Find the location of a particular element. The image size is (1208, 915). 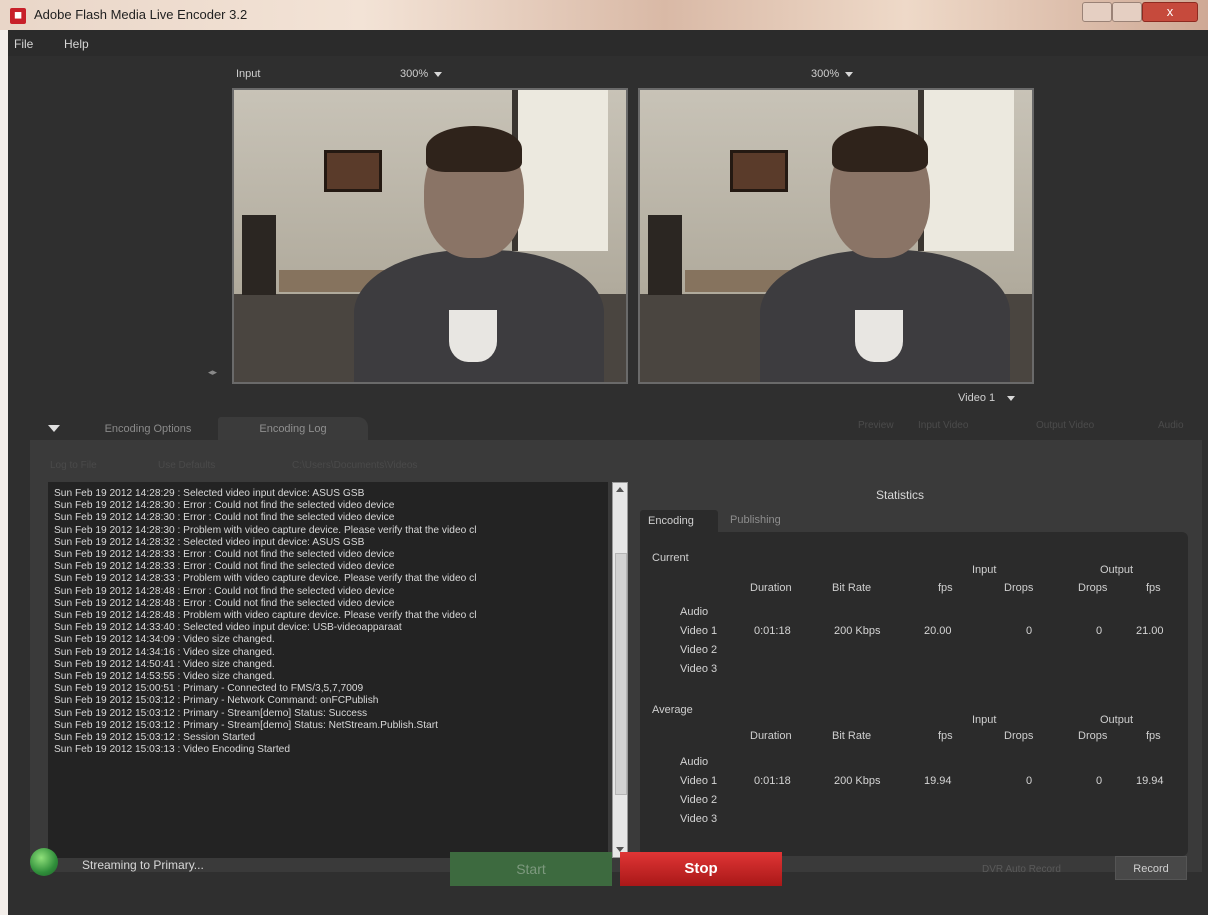

row-video-3: Video 3 is located at coordinates (699, 669).